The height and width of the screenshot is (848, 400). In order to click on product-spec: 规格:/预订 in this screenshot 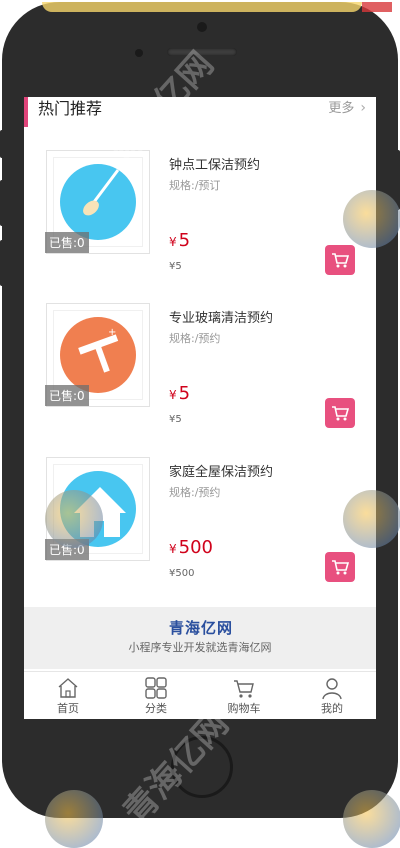, I will do `click(195, 185)`.